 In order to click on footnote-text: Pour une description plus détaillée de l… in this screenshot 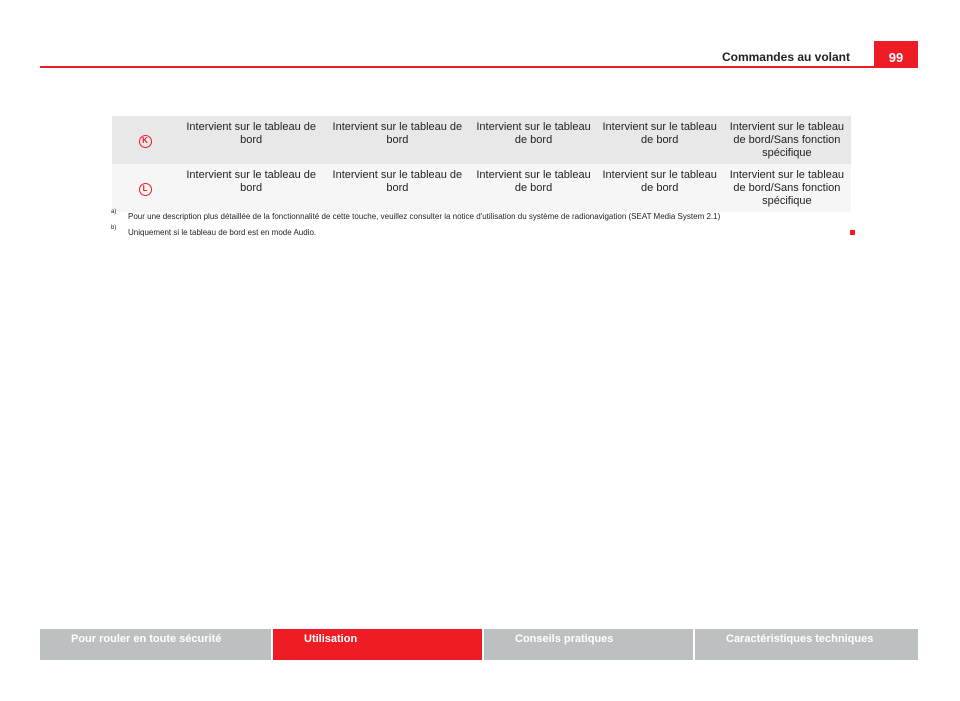, I will do `click(424, 216)`.